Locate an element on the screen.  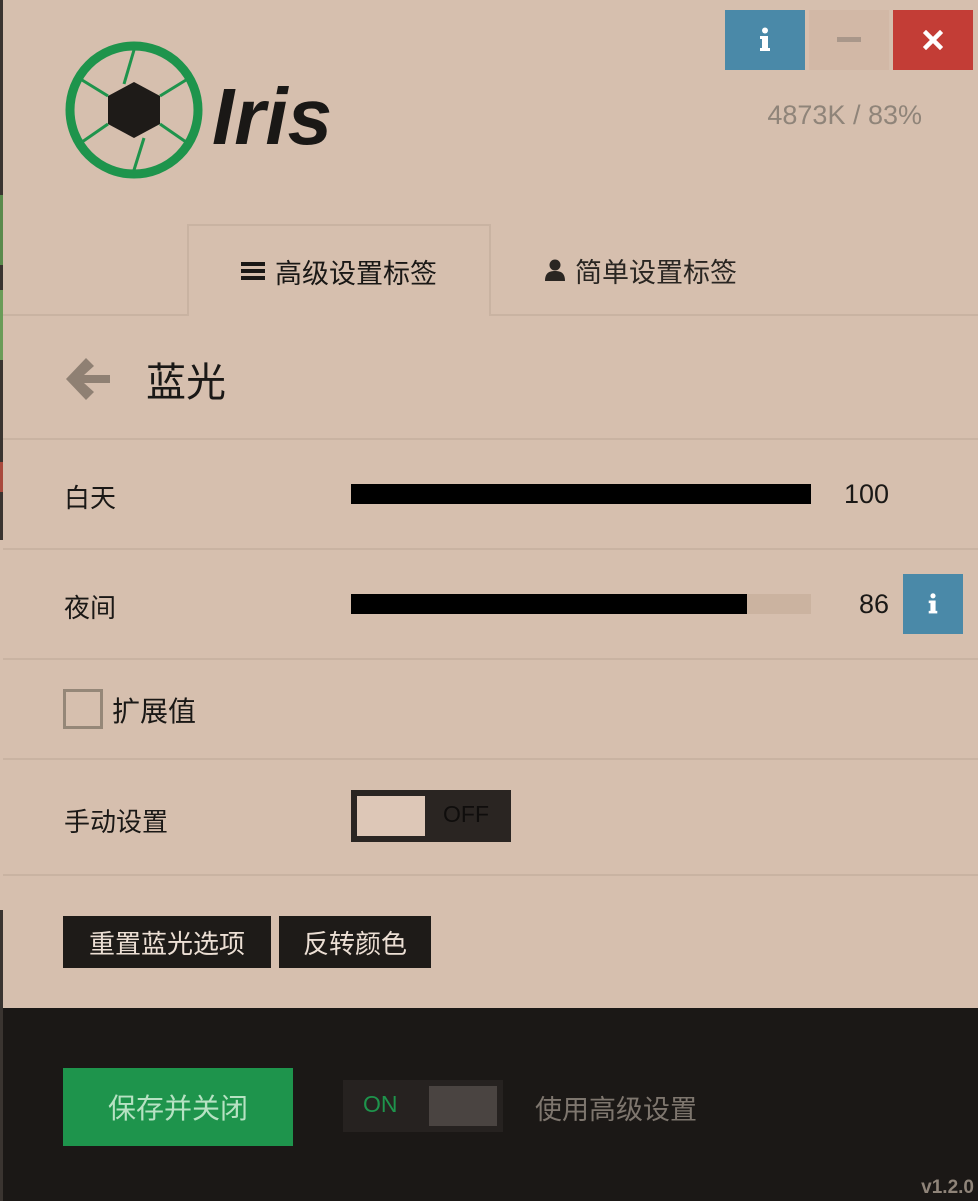
minimize-button is located at coordinates (849, 40).